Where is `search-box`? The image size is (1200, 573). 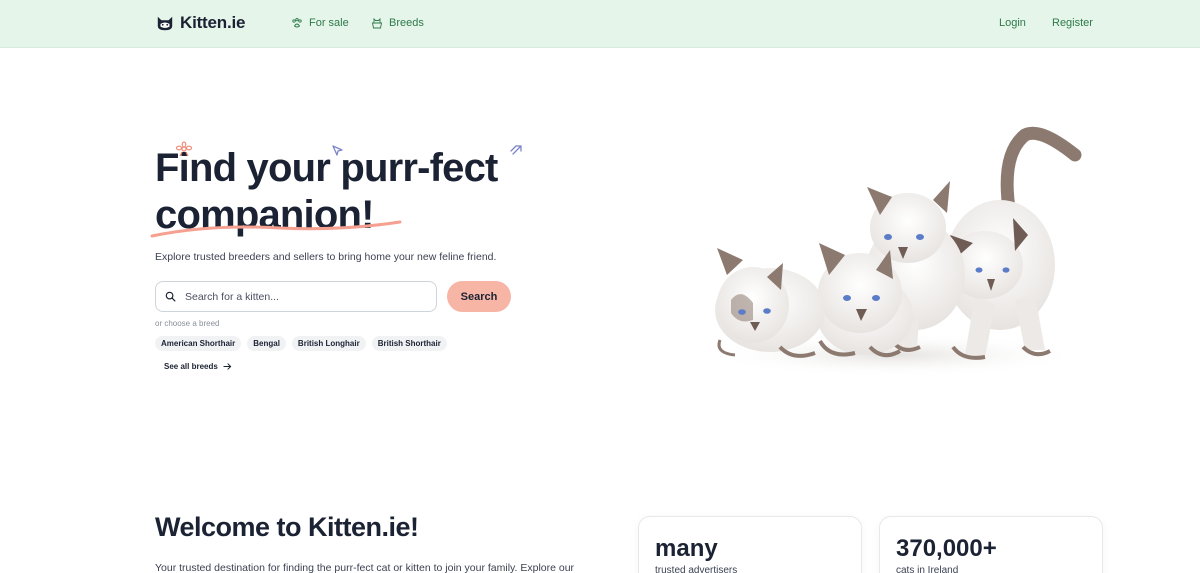
search-box is located at coordinates (296, 296).